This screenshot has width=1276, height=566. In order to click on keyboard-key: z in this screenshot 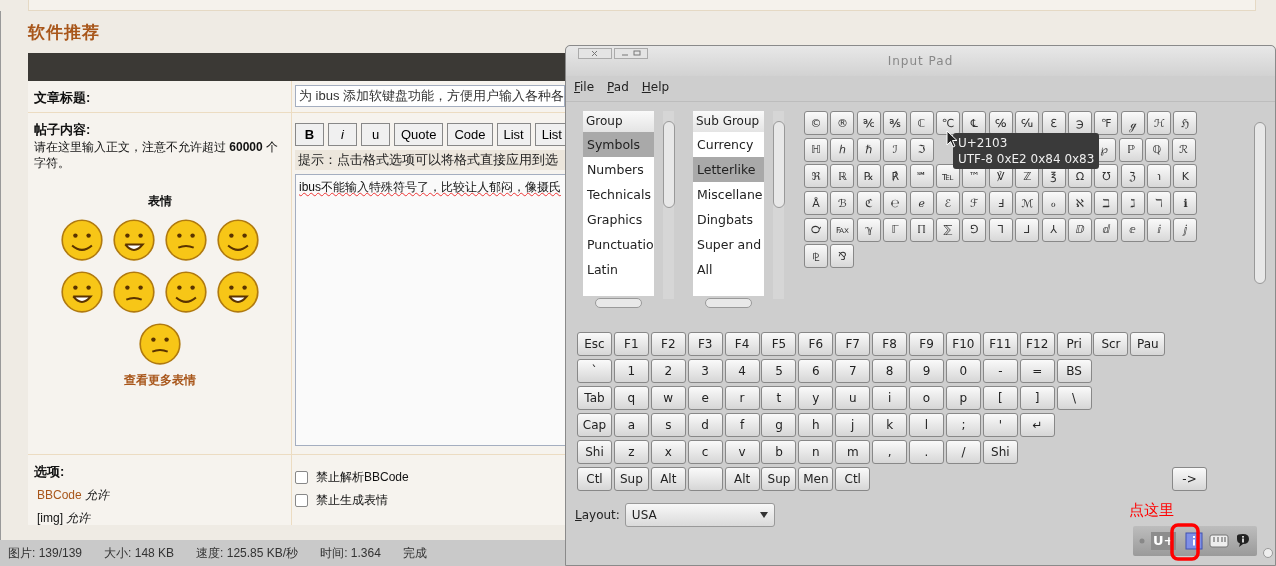, I will do `click(631, 452)`.